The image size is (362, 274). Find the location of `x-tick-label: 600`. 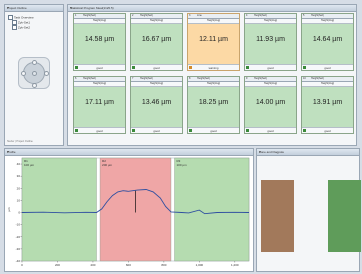

x-tick-label: 600 is located at coordinates (128, 265).